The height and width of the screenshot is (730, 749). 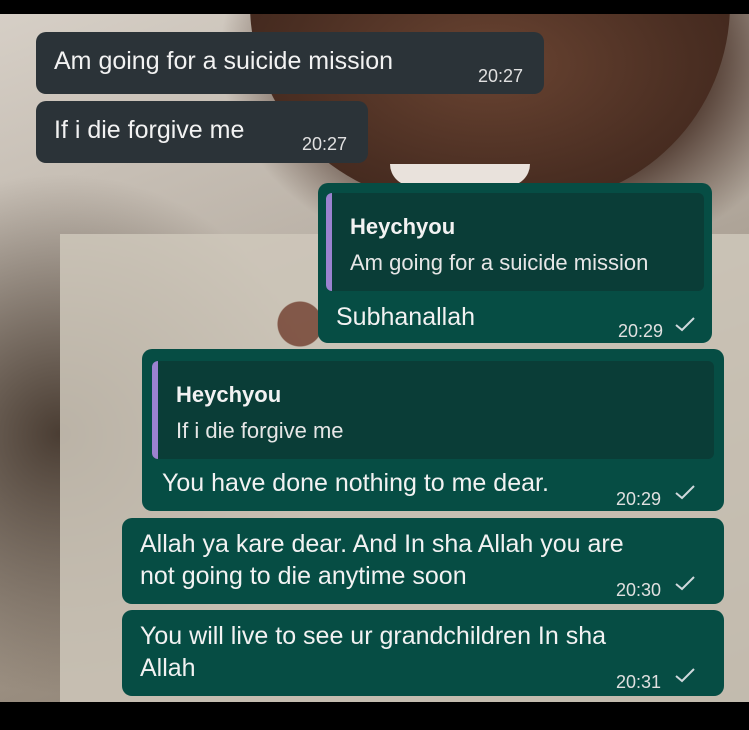 I want to click on message-text-line: Allah, so click(x=168, y=668).